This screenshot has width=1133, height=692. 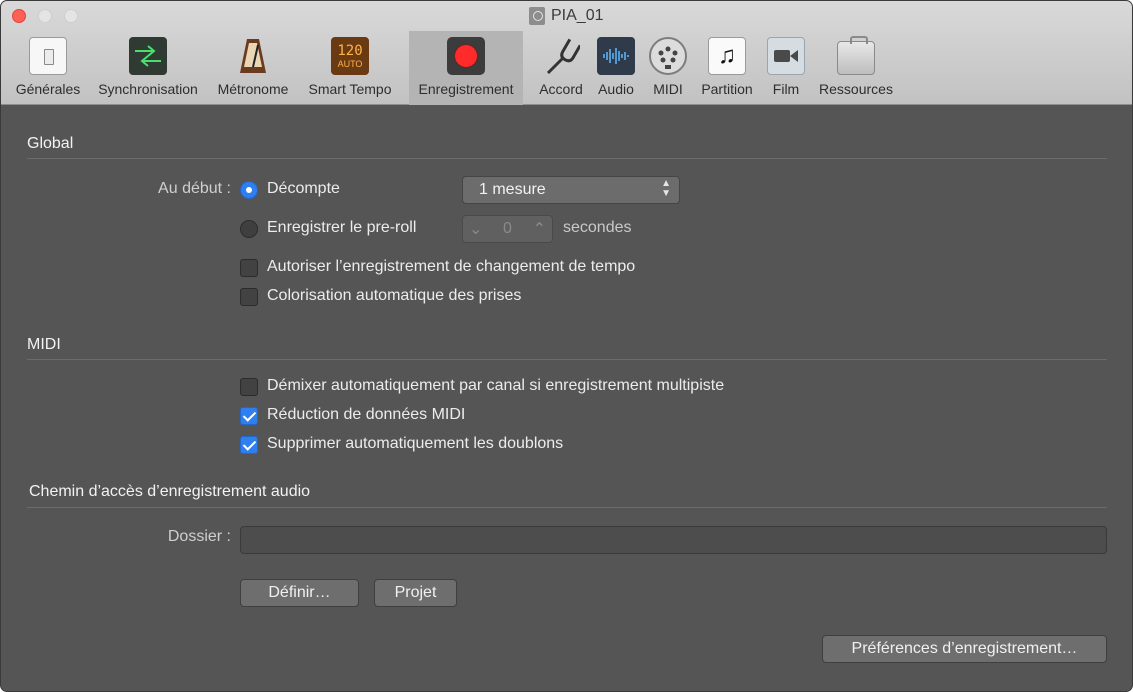 I want to click on record-icon, so click(x=466, y=56).